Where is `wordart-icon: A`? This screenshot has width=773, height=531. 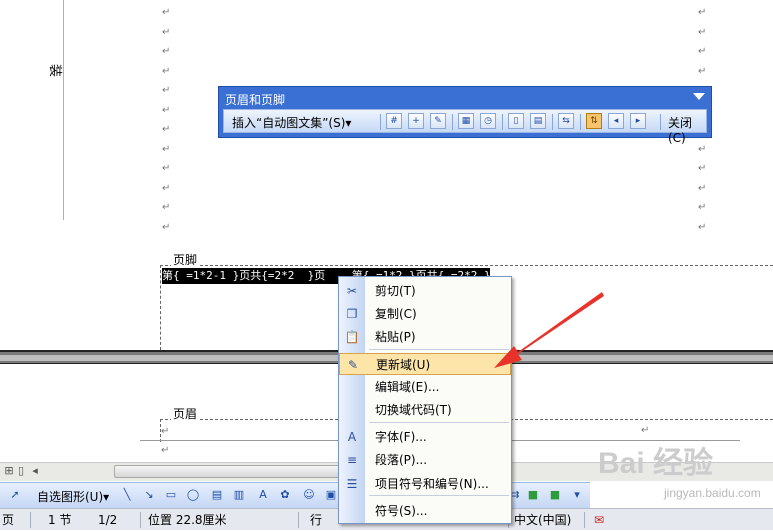 wordart-icon: A is located at coordinates (263, 495).